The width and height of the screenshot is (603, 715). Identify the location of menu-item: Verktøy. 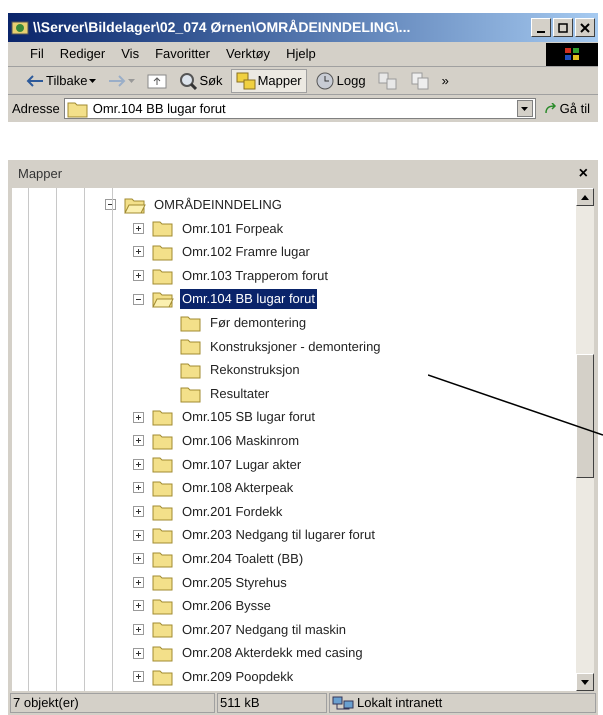
(248, 54).